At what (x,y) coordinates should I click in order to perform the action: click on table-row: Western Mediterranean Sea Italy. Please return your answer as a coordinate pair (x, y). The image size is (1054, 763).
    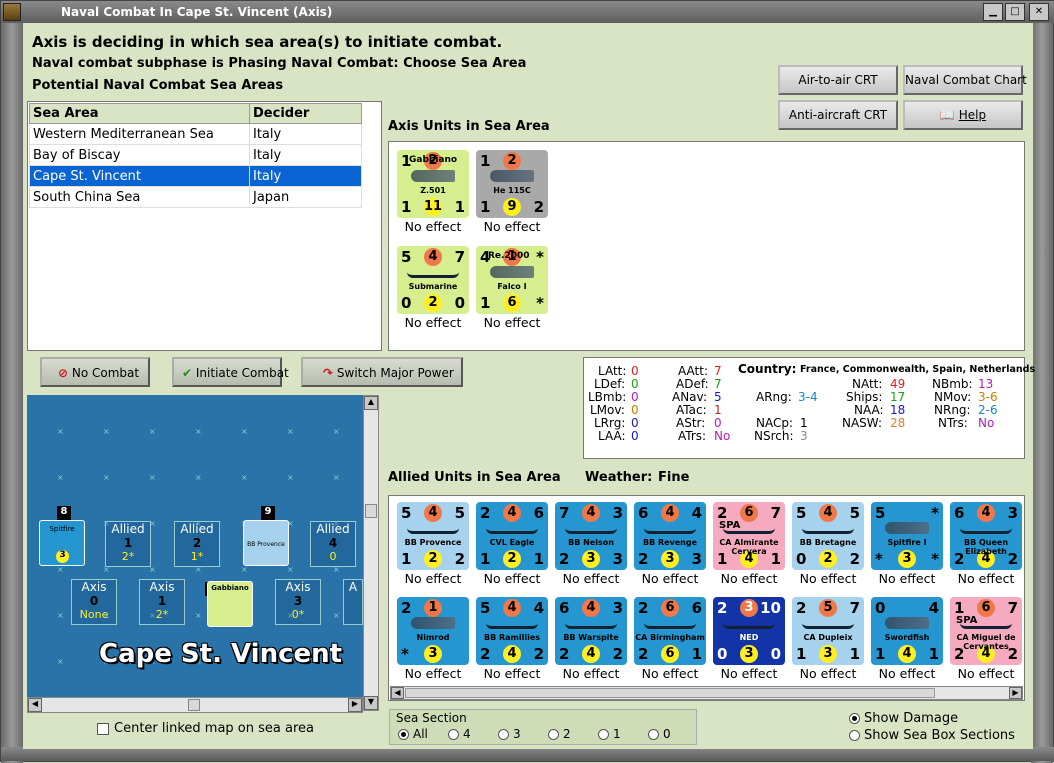
    Looking at the image, I should click on (195, 134).